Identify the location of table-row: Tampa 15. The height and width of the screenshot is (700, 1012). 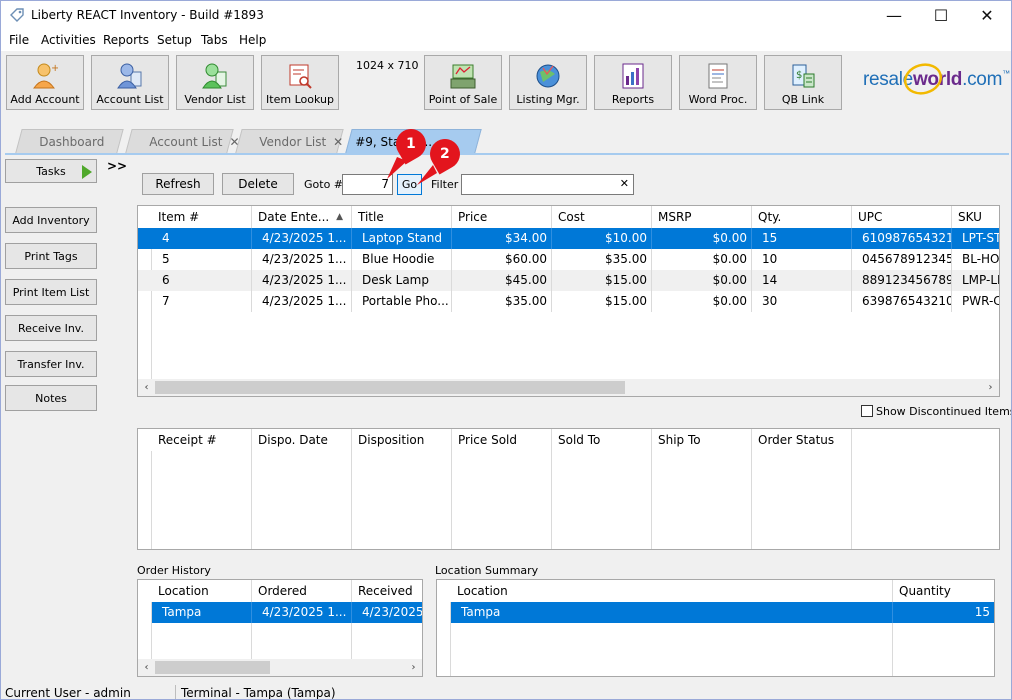
(722, 612).